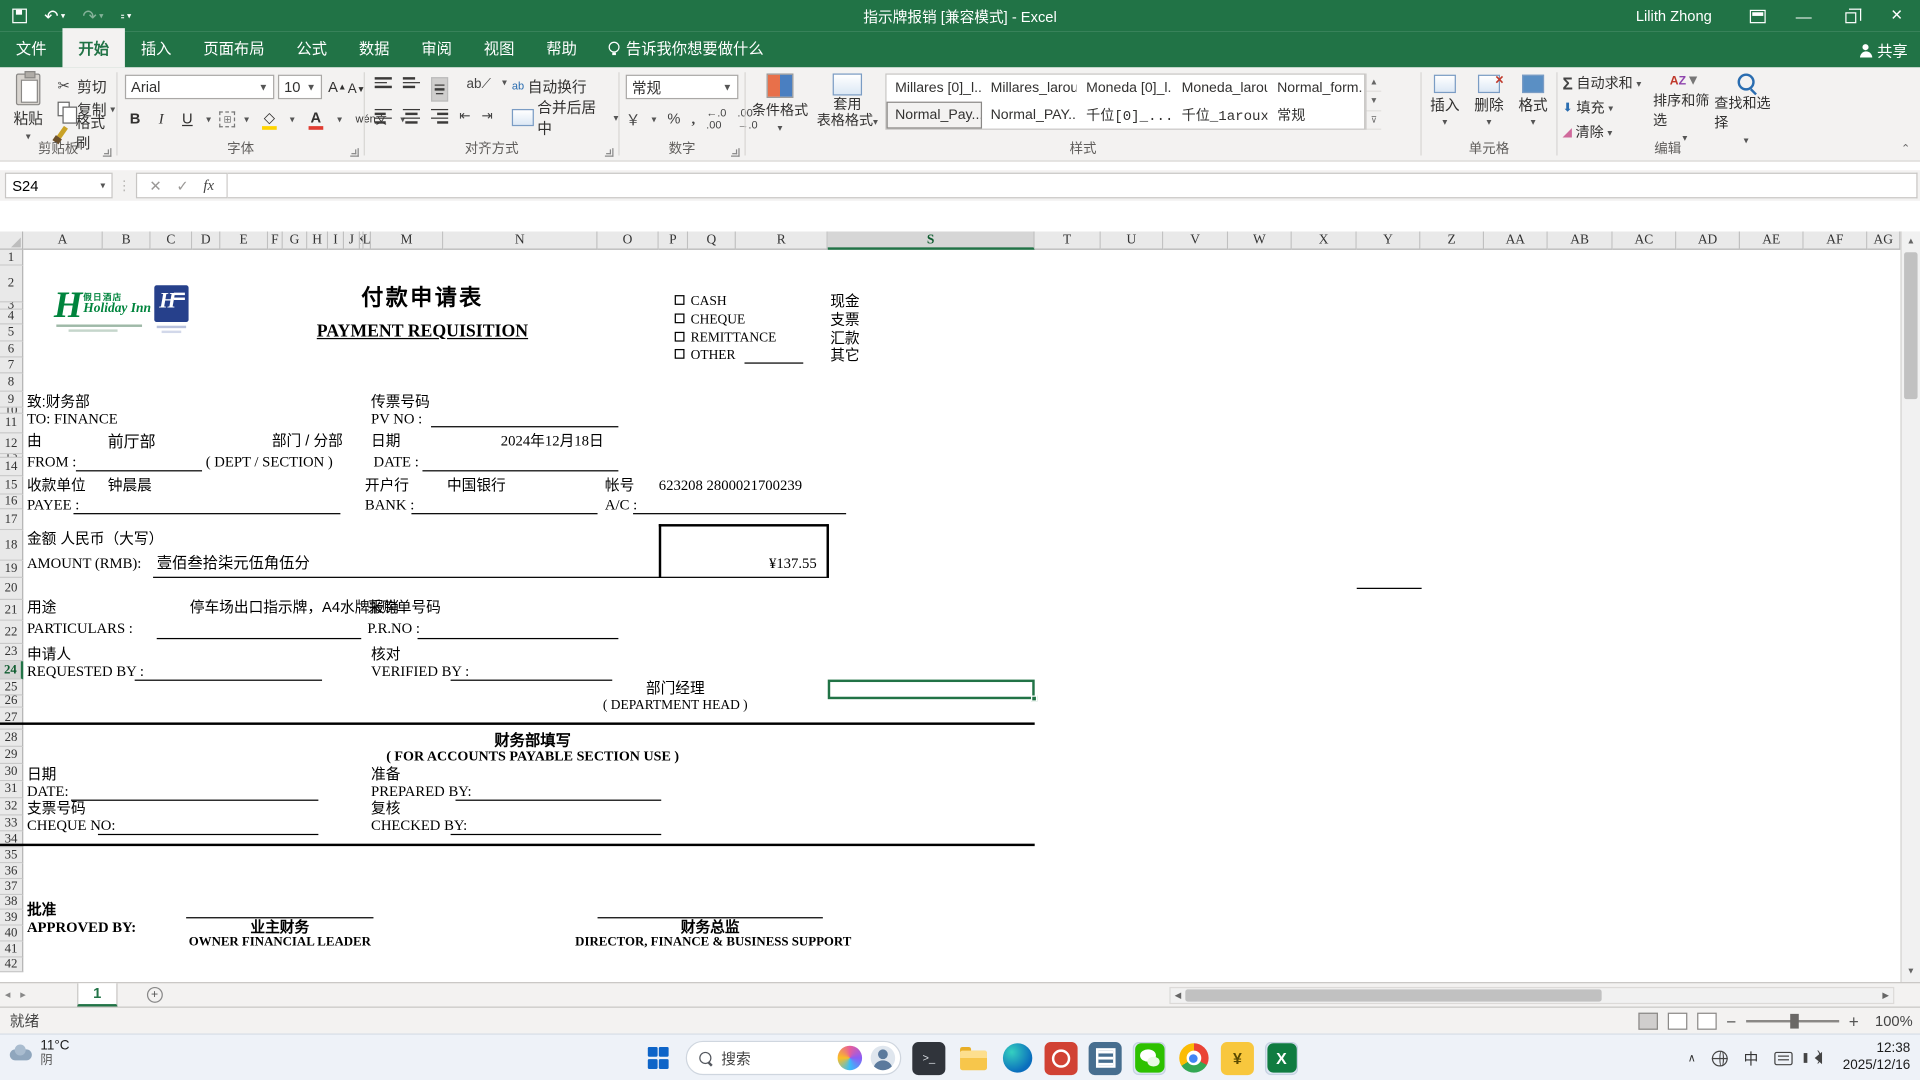 The image size is (1920, 1080). Describe the element at coordinates (1891, 1020) in the screenshot. I see `zoom-level: 100%` at that location.